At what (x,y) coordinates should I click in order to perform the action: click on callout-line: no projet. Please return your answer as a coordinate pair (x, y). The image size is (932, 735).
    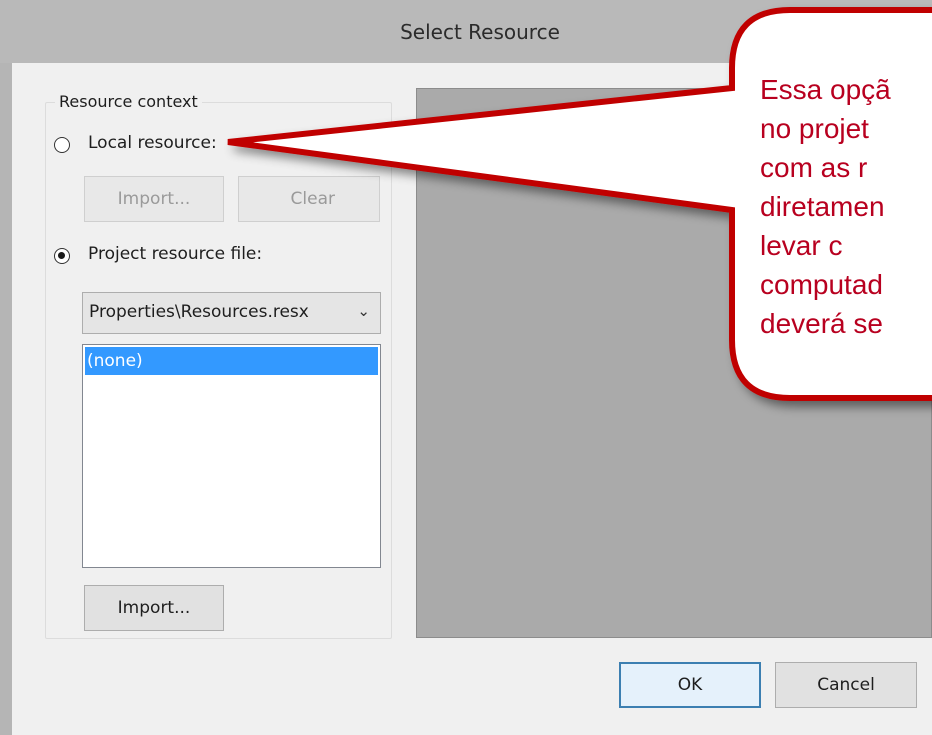
    Looking at the image, I should click on (814, 128).